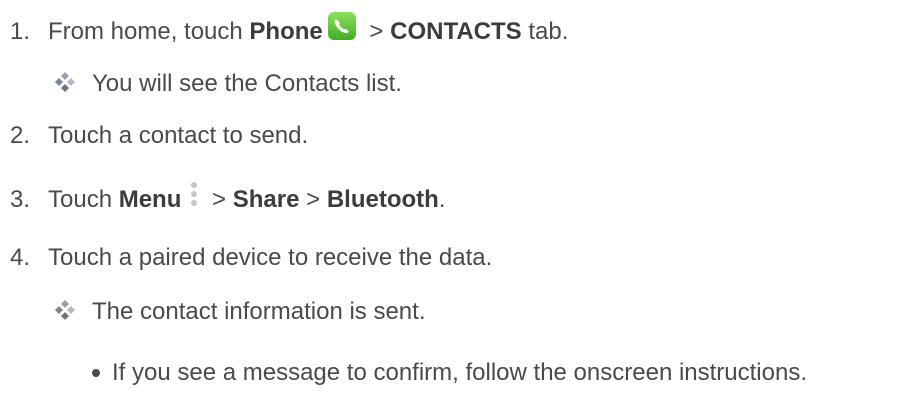 The image size is (910, 416). Describe the element at coordinates (150, 199) in the screenshot. I see `menu-label: Menu` at that location.